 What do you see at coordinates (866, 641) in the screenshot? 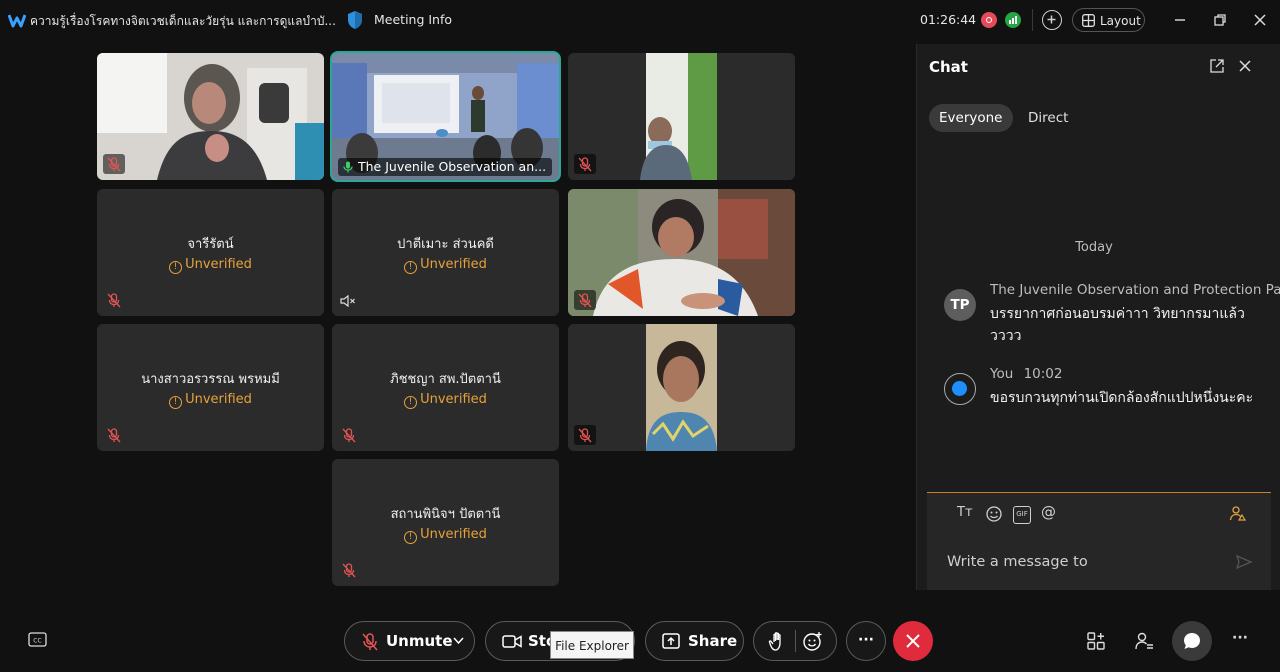
I see `more-options-button: ···` at bounding box center [866, 641].